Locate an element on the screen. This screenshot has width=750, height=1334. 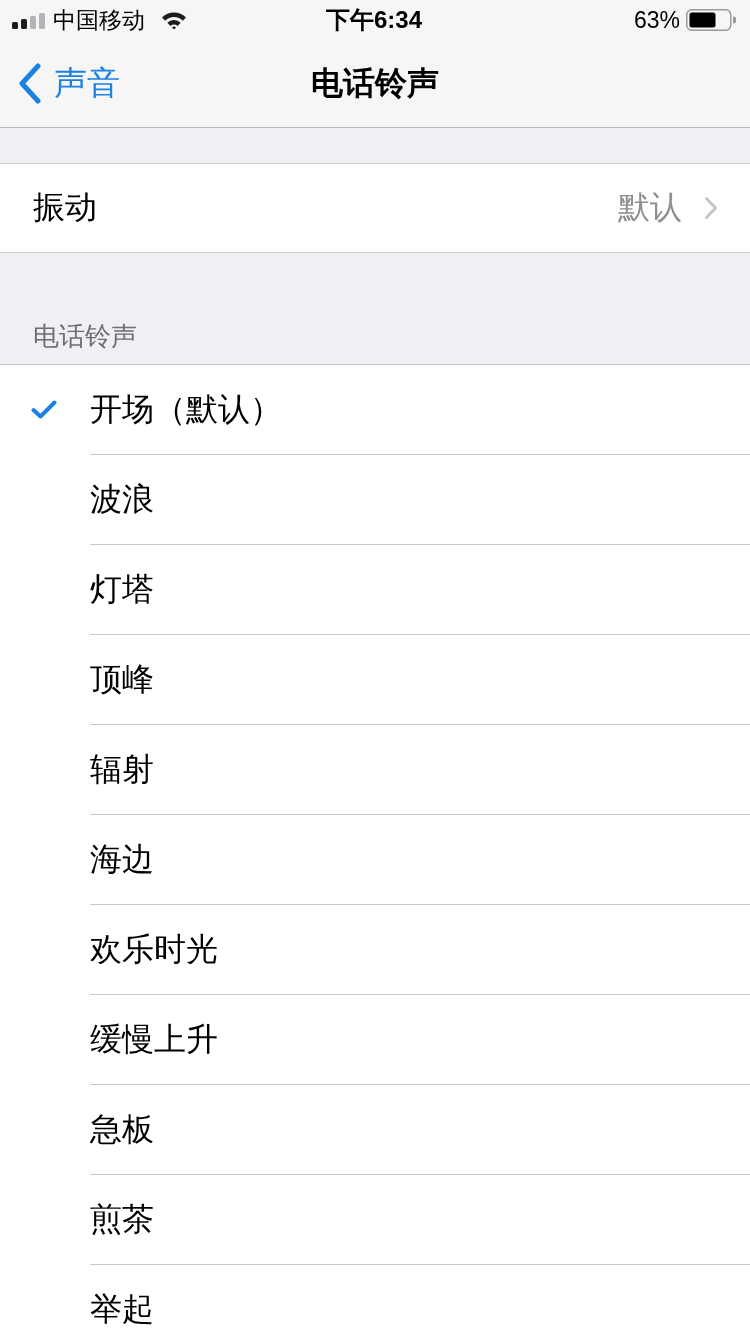
signal-icon is located at coordinates (28, 21).